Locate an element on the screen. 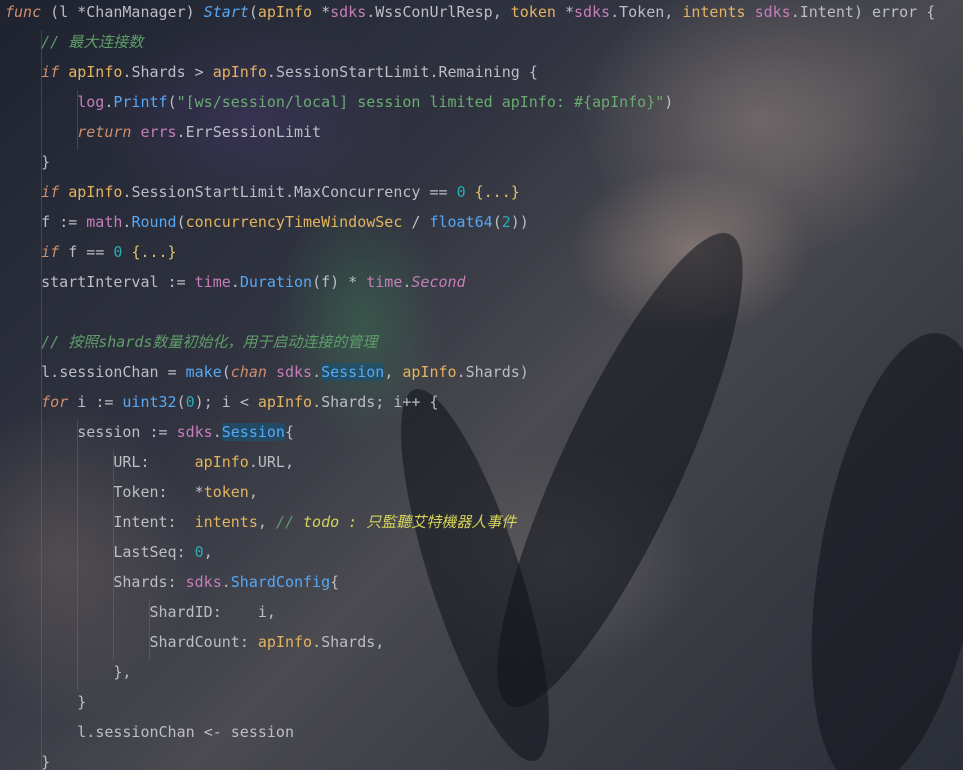 Image resolution: width=963 pixels, height=770 pixels. code-line: // 按照shards数量初始化，用于启动连接的管理 is located at coordinates (191, 342).